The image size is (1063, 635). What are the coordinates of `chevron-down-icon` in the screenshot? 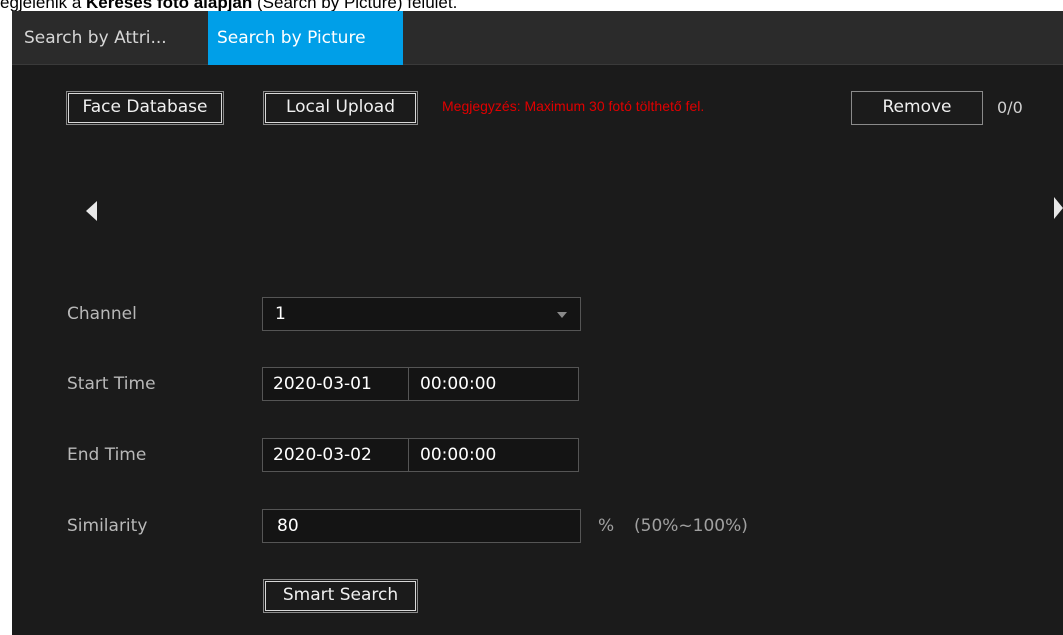 It's located at (562, 315).